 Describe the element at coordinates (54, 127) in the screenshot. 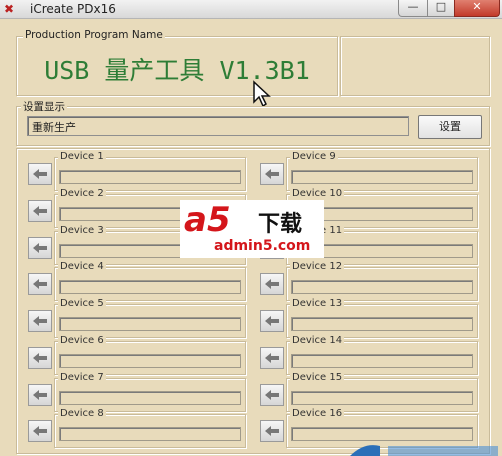

I see `settings-display-value: 重新生产` at that location.